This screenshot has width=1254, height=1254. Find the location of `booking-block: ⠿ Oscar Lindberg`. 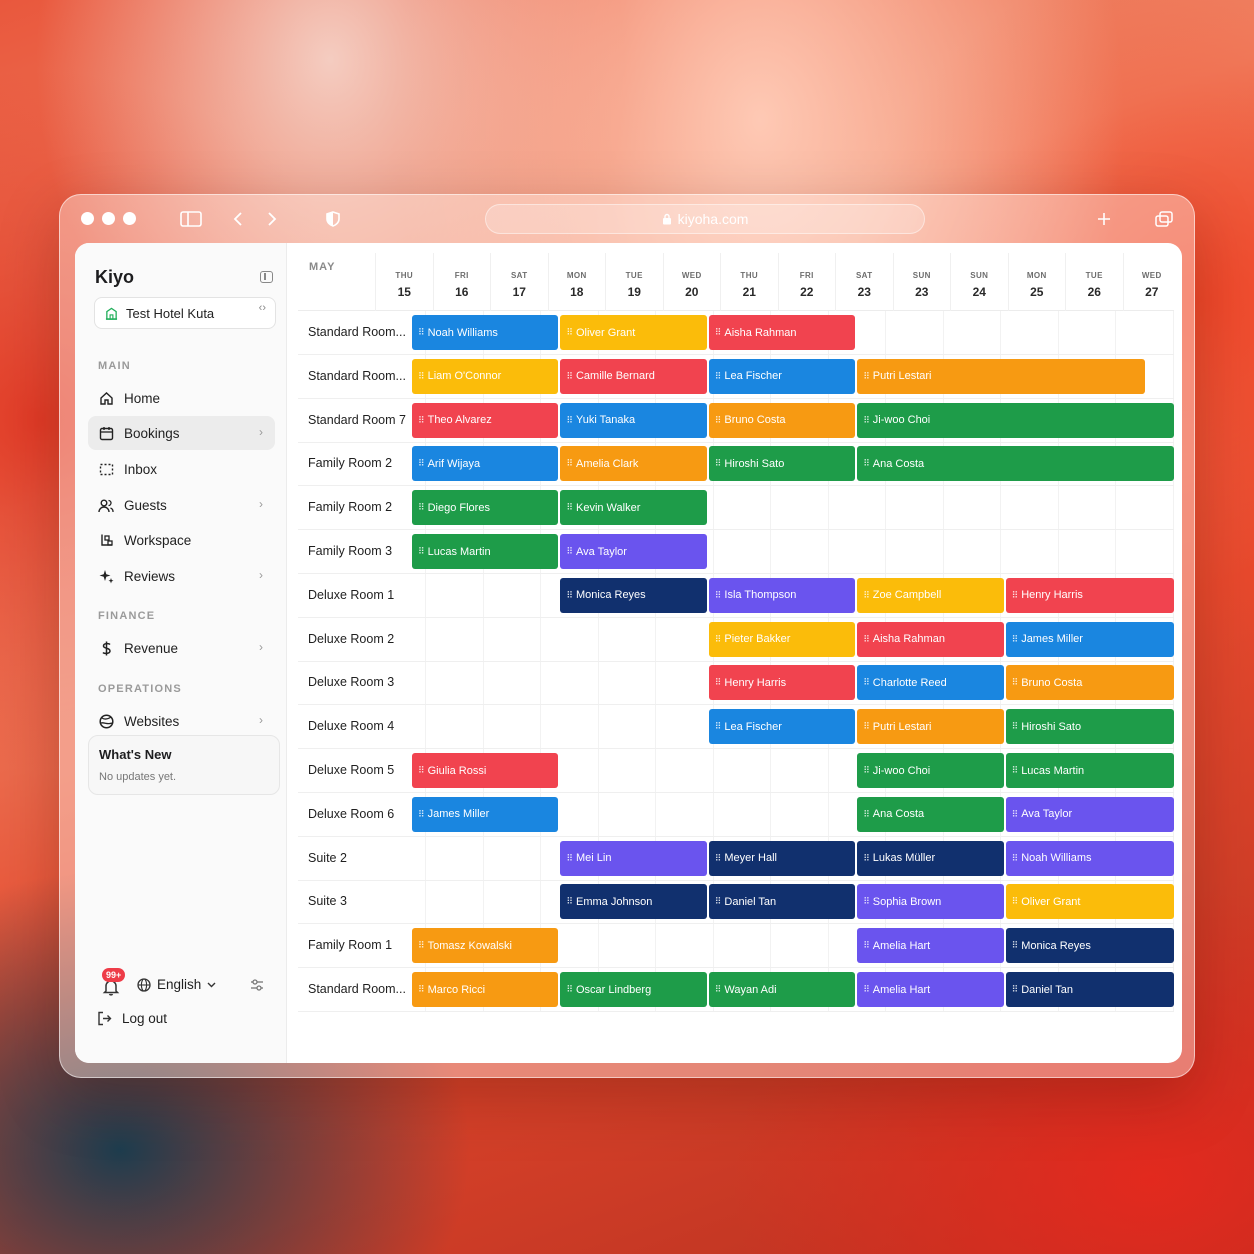

booking-block: ⠿ Oscar Lindberg is located at coordinates (633, 989).